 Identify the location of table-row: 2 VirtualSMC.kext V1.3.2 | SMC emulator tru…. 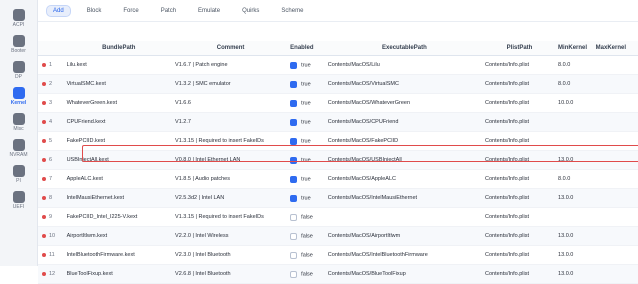
(338, 84).